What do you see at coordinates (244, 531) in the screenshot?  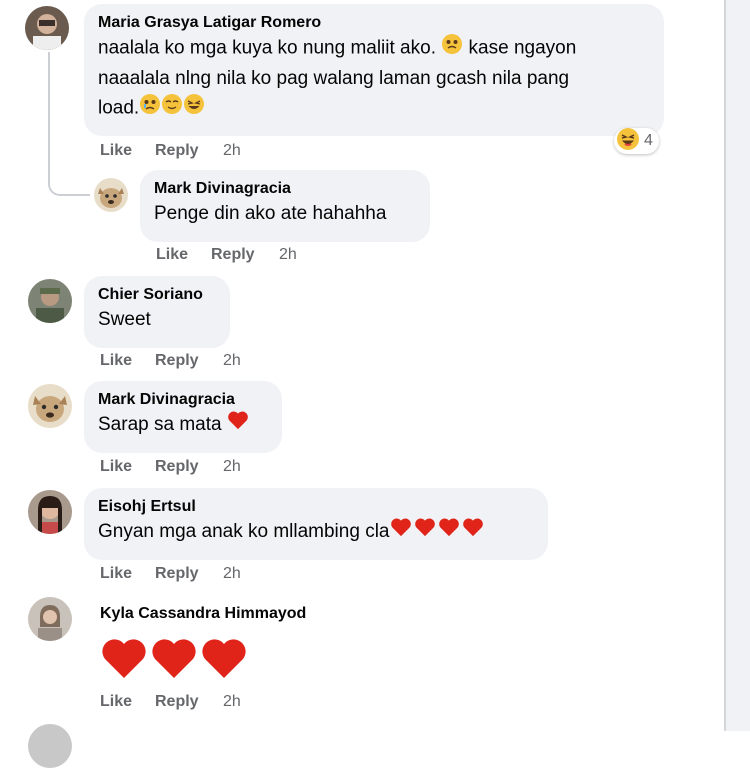 I see `comment-text-part: Gnyan mga anak ko mllambing cla` at bounding box center [244, 531].